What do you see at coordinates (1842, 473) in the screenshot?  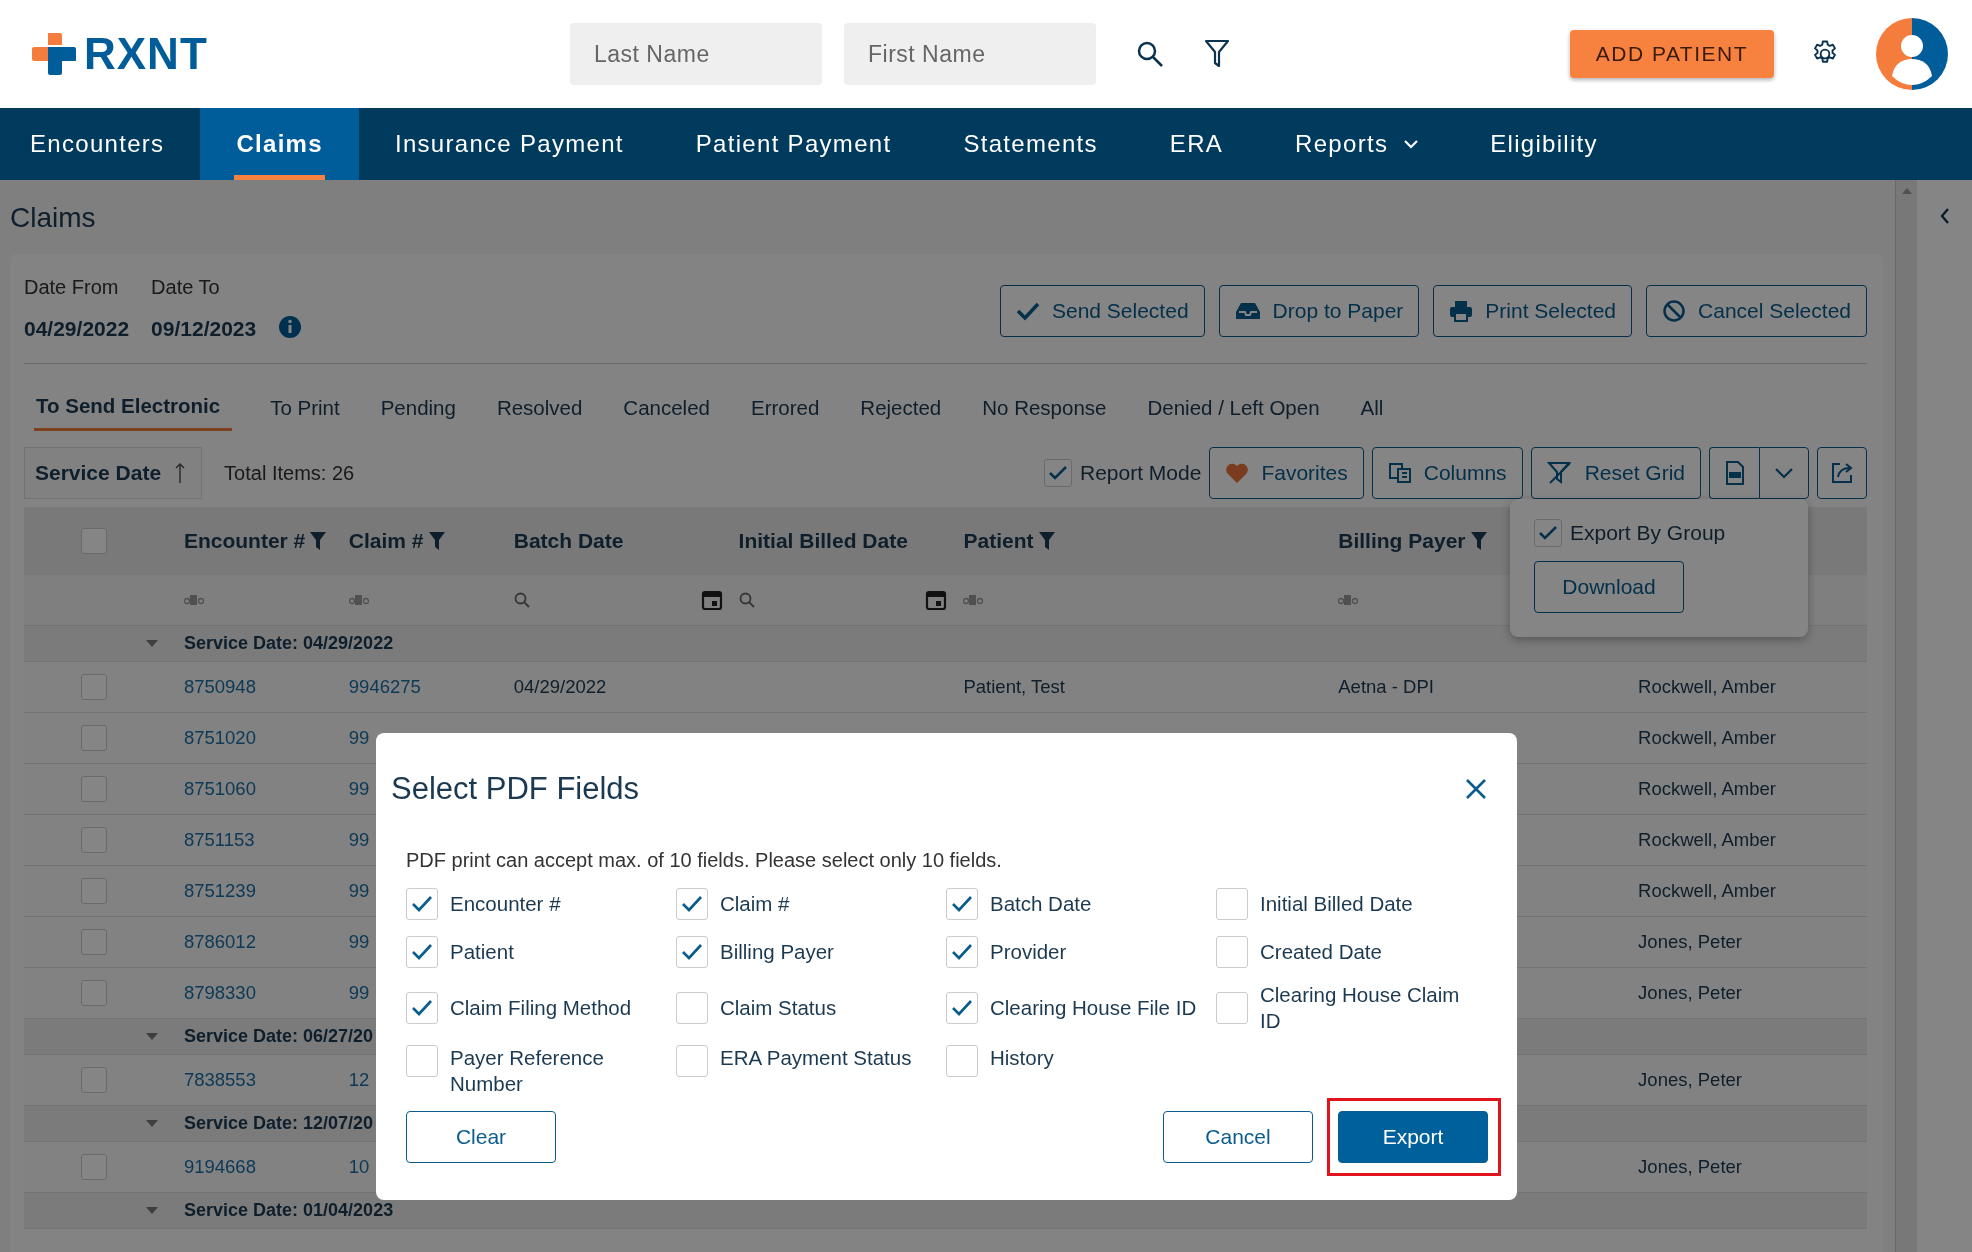 I see `export-button` at bounding box center [1842, 473].